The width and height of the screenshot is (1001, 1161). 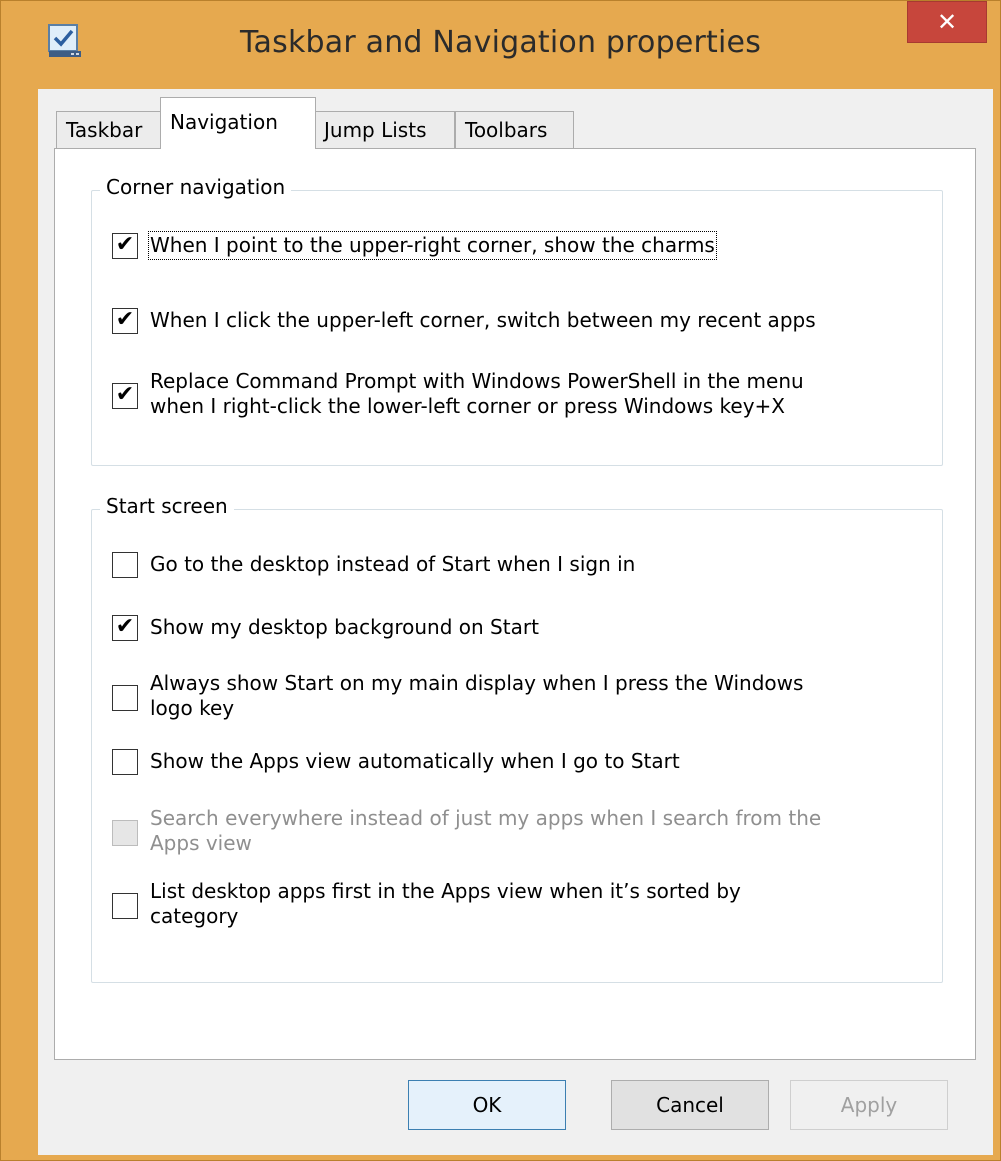 I want to click on close-button: ✕, so click(x=947, y=22).